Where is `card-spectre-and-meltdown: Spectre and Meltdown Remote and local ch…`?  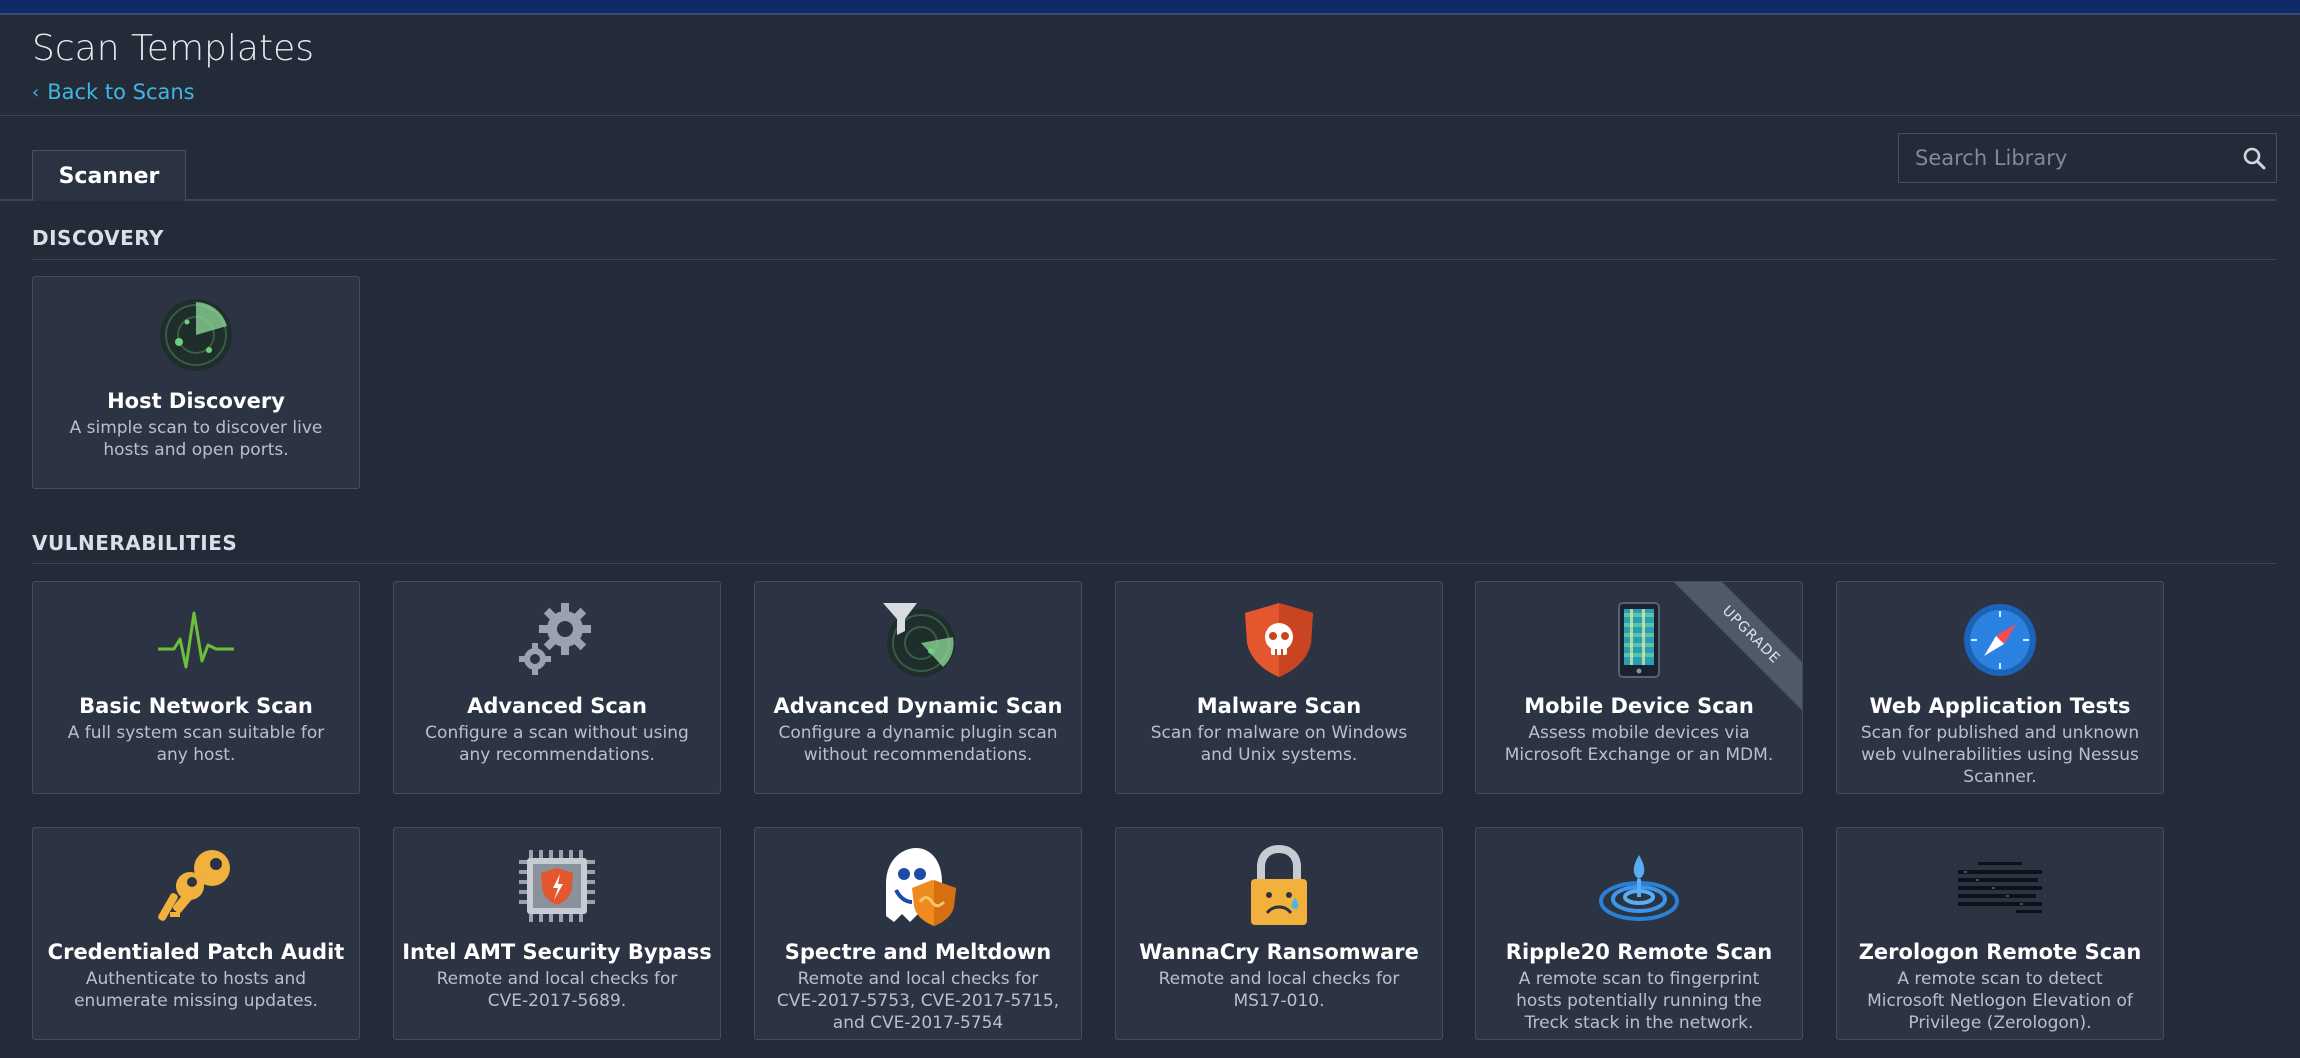 card-spectre-and-meltdown: Spectre and Meltdown Remote and local ch… is located at coordinates (918, 933).